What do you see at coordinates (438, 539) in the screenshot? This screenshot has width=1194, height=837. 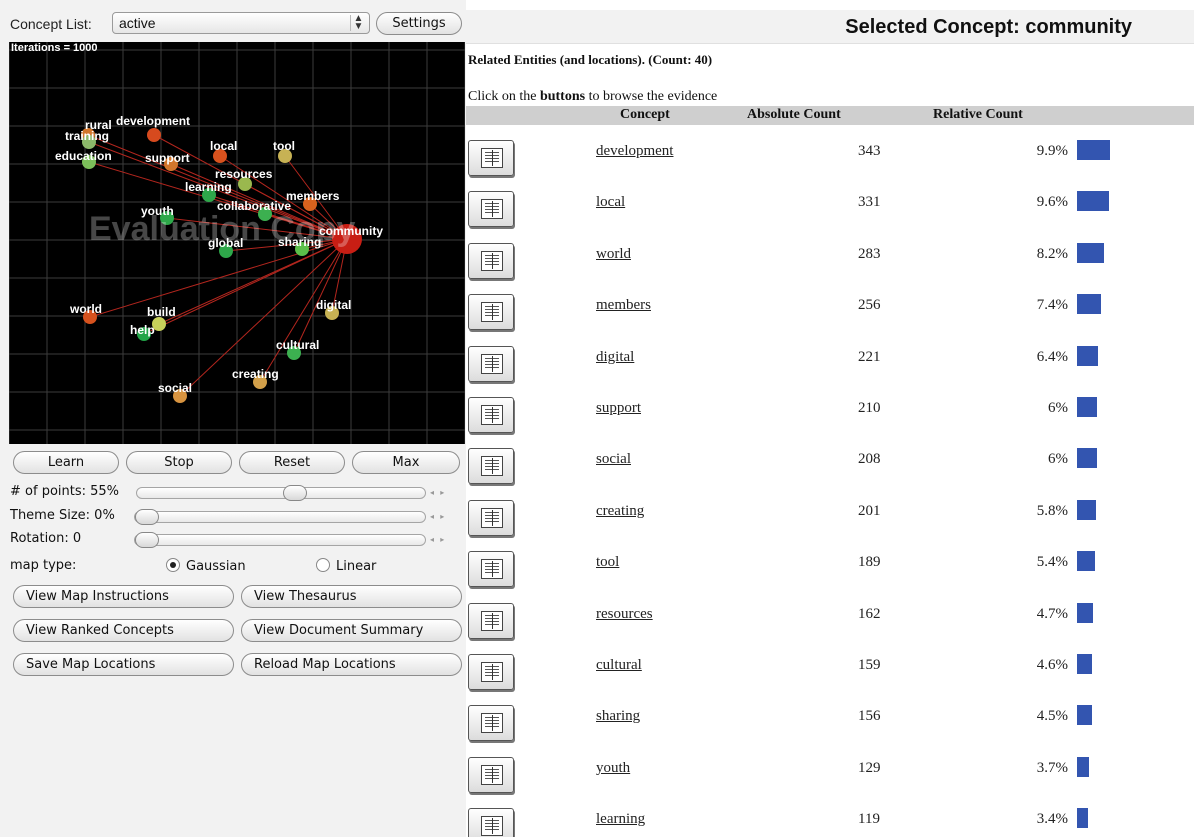 I see `rotation-scroll-arrows-icon: ◂ ▸` at bounding box center [438, 539].